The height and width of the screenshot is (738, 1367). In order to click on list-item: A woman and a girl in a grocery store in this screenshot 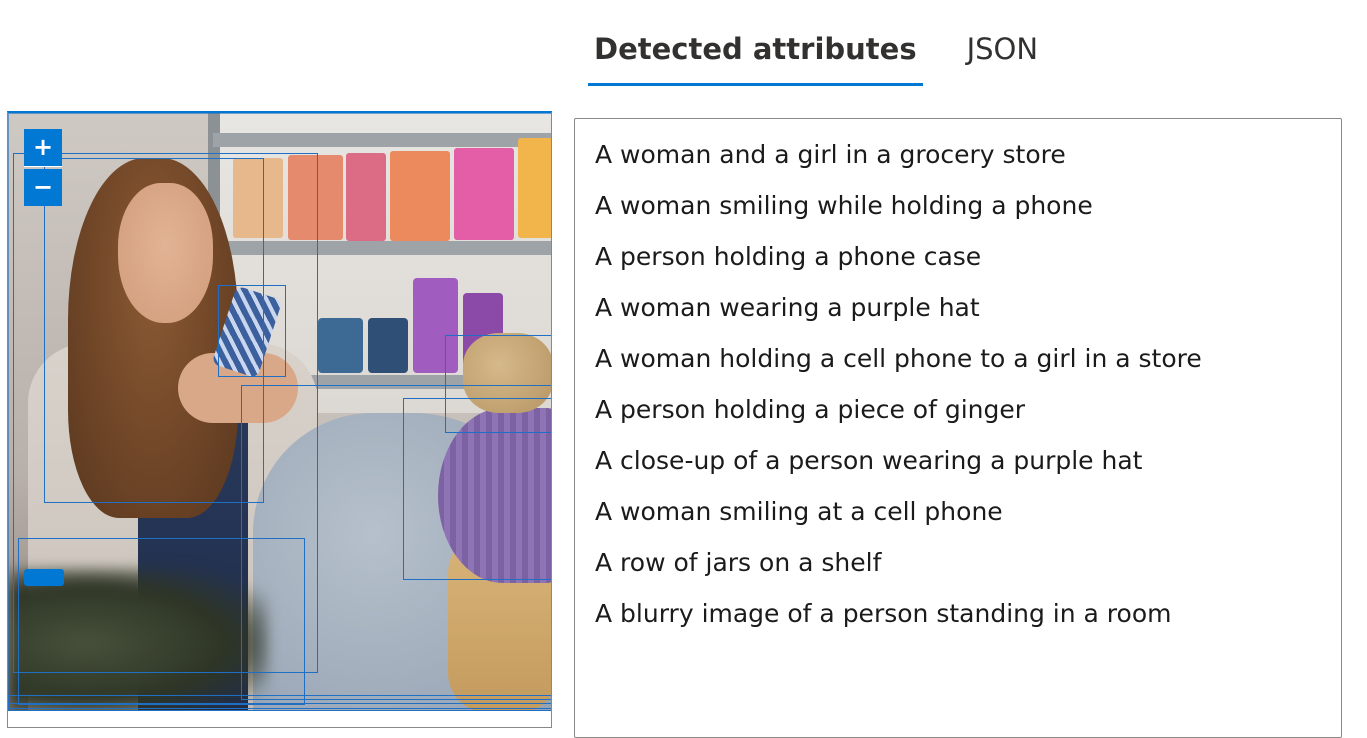, I will do `click(968, 154)`.